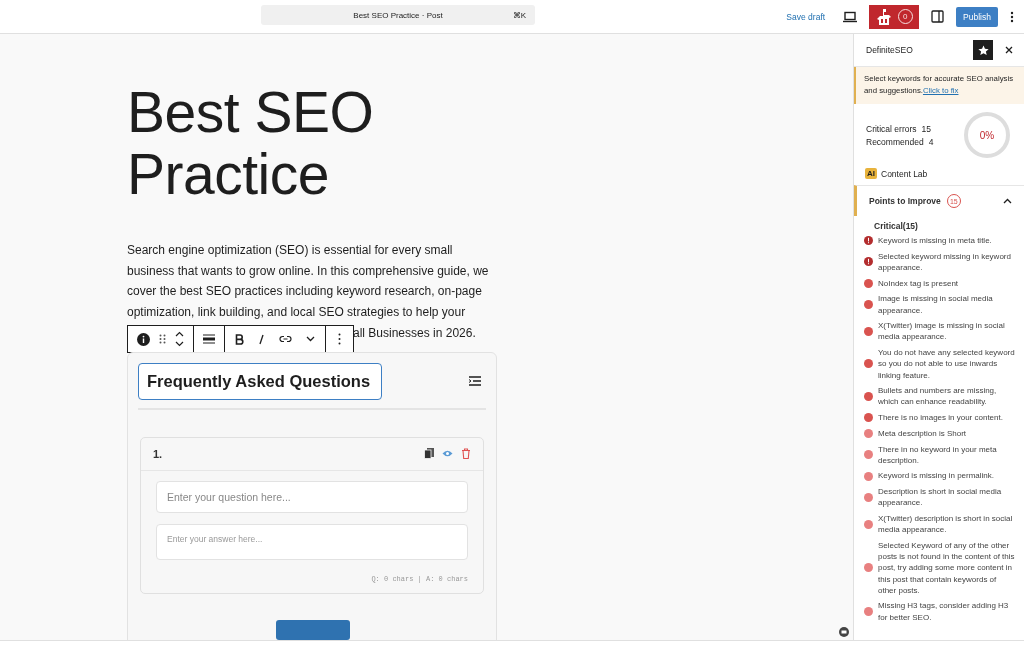  I want to click on drag-handle-icon, so click(162, 339).